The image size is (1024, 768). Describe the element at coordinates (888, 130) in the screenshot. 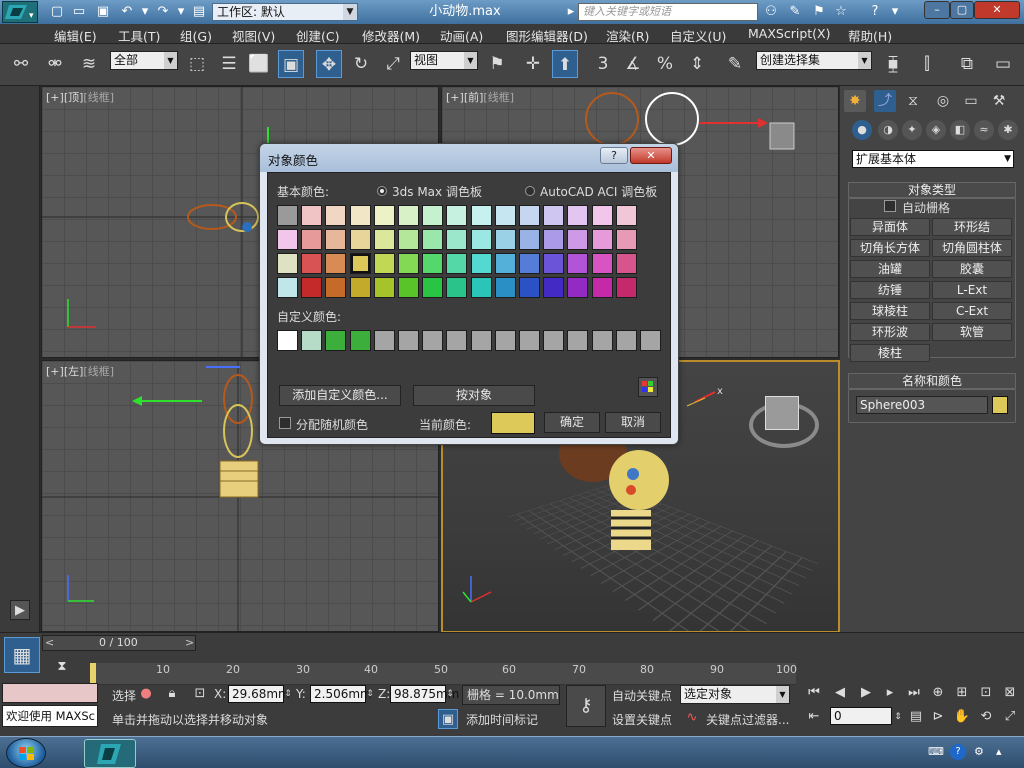

I see `shapes-category-icon: ◑` at that location.